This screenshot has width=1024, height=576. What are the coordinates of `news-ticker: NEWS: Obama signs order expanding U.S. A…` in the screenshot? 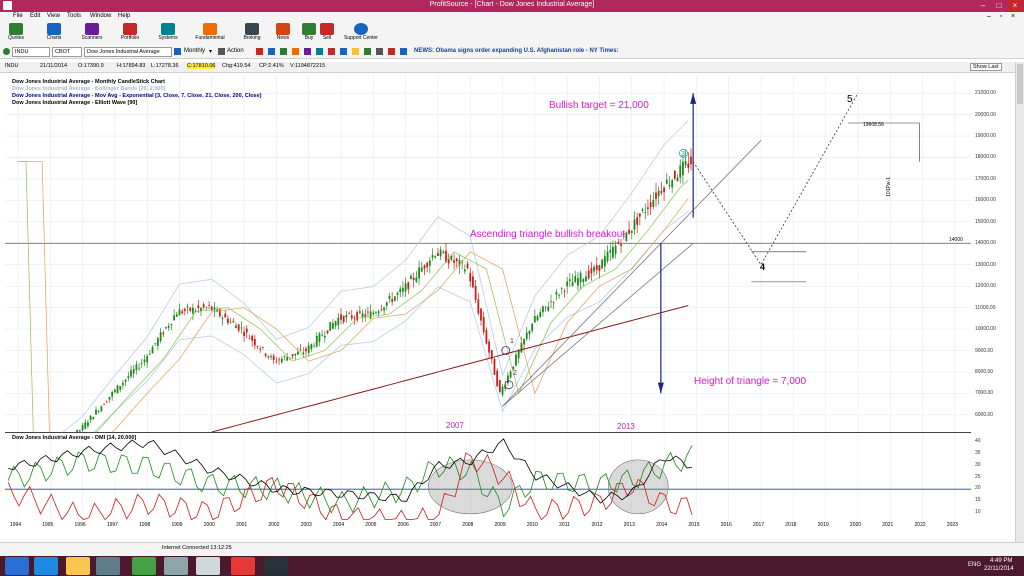 It's located at (516, 51).